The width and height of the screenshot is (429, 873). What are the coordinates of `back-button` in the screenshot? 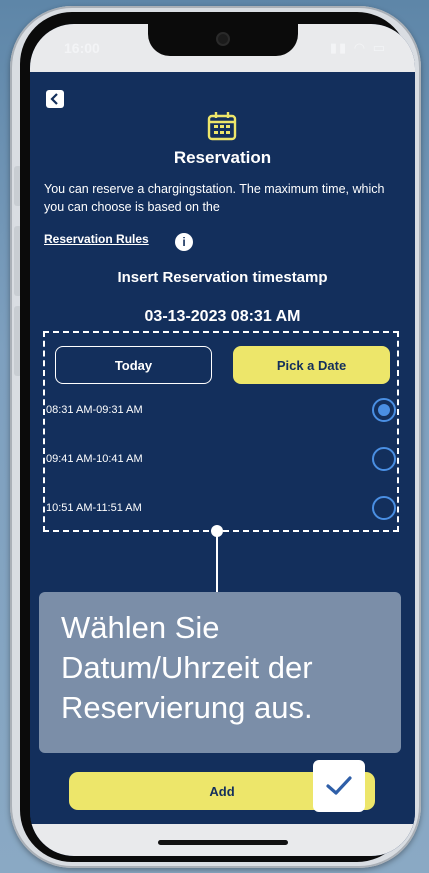 It's located at (55, 99).